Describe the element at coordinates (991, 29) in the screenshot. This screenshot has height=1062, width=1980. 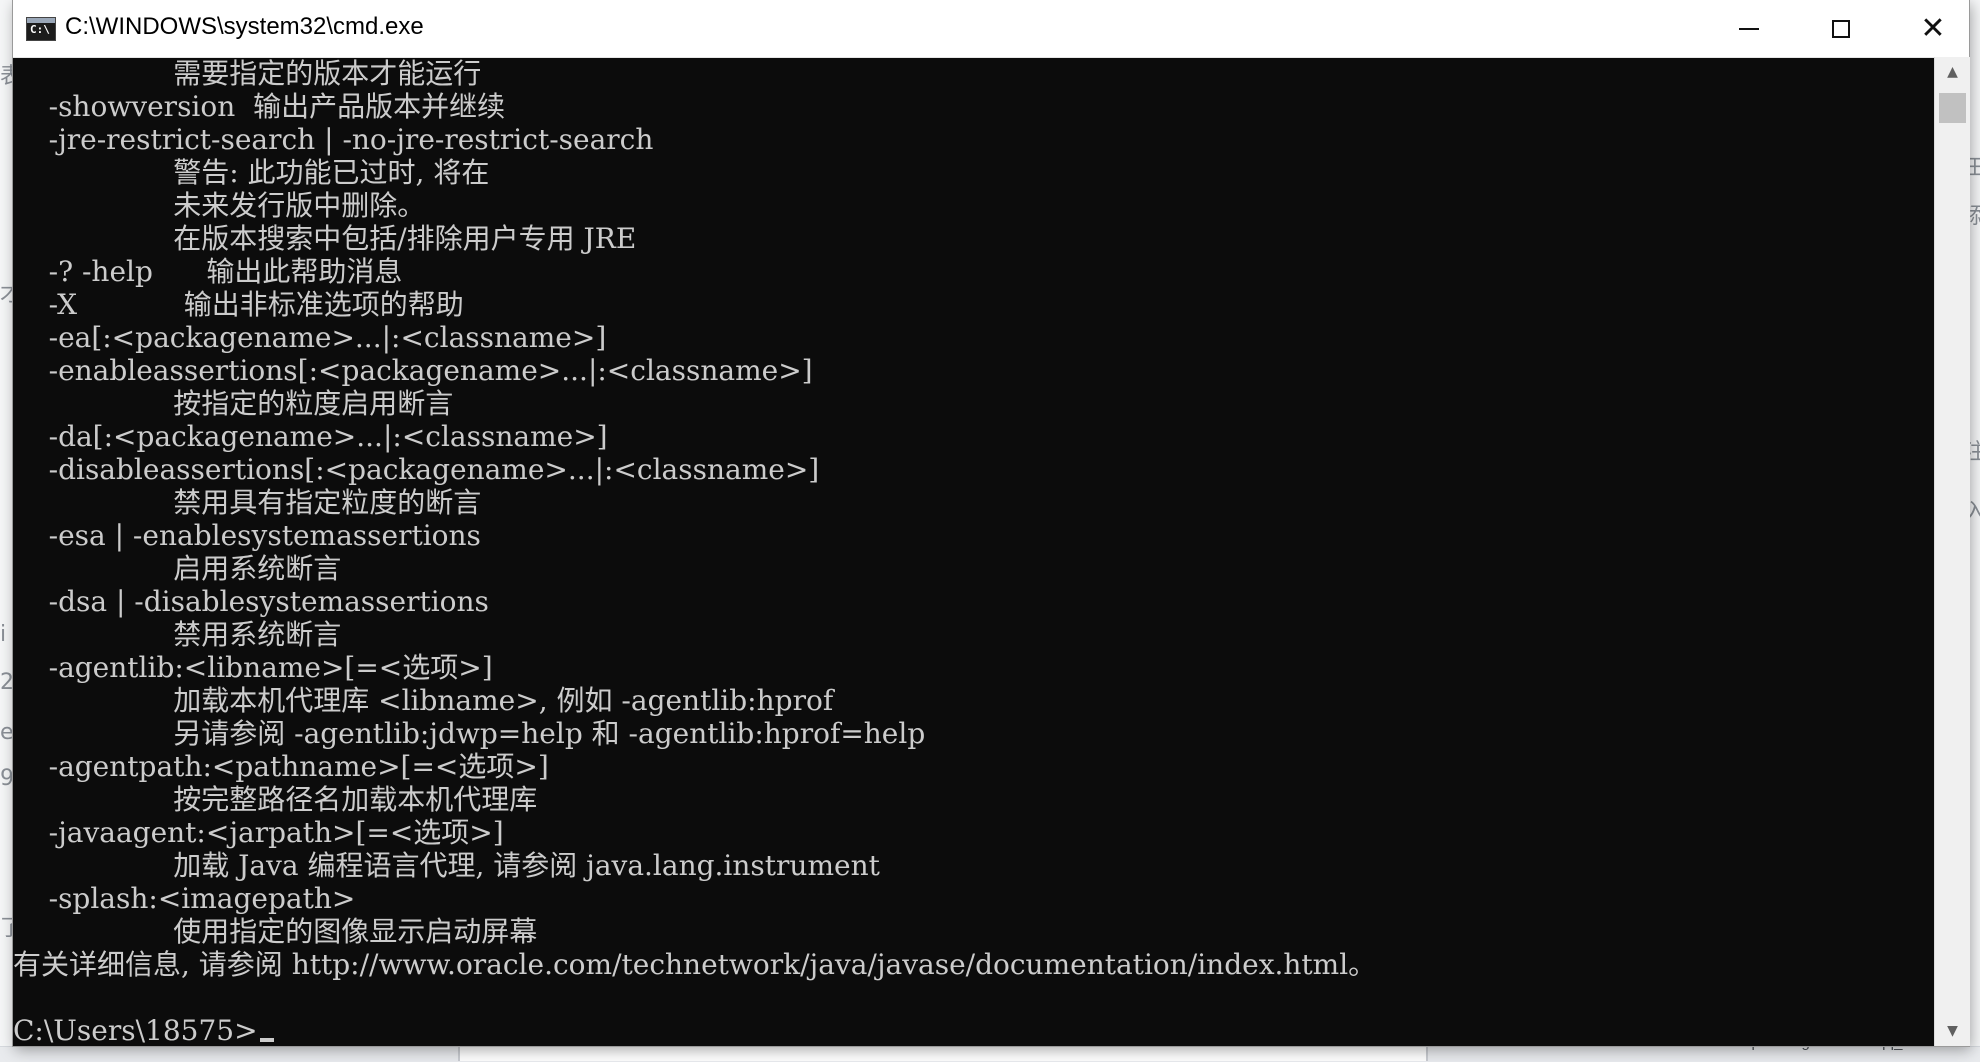
I see `title-bar: C:\ C:\WINDOWS\system32\cmd.exe ✕` at that location.